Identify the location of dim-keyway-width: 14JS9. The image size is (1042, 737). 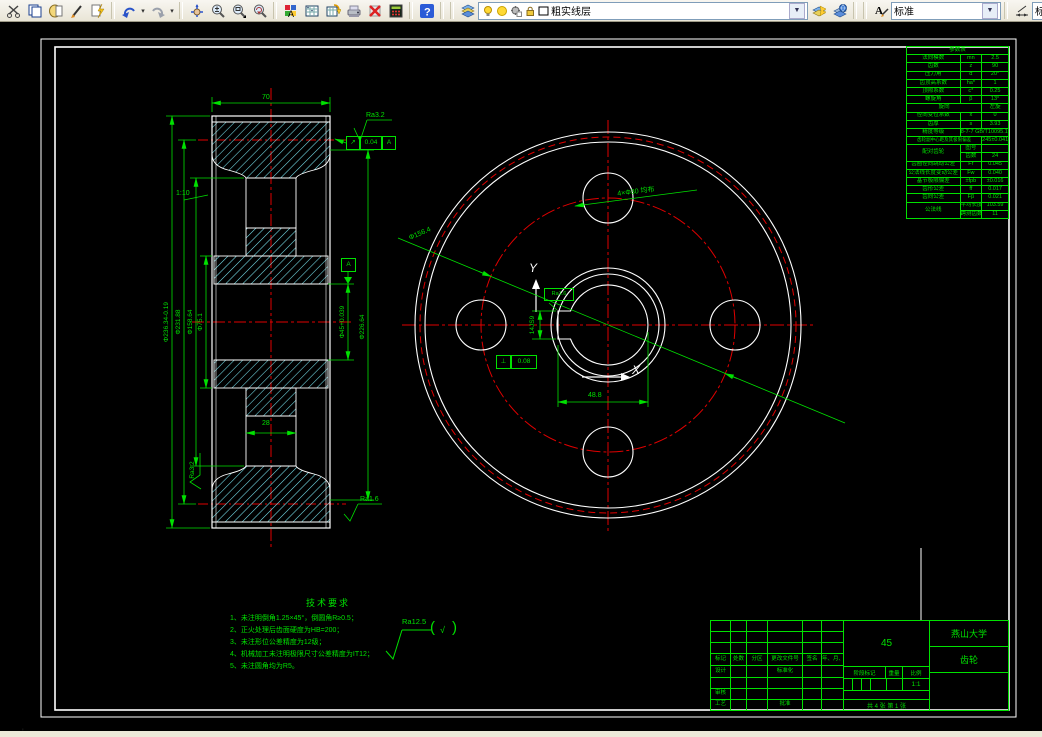
(532, 325).